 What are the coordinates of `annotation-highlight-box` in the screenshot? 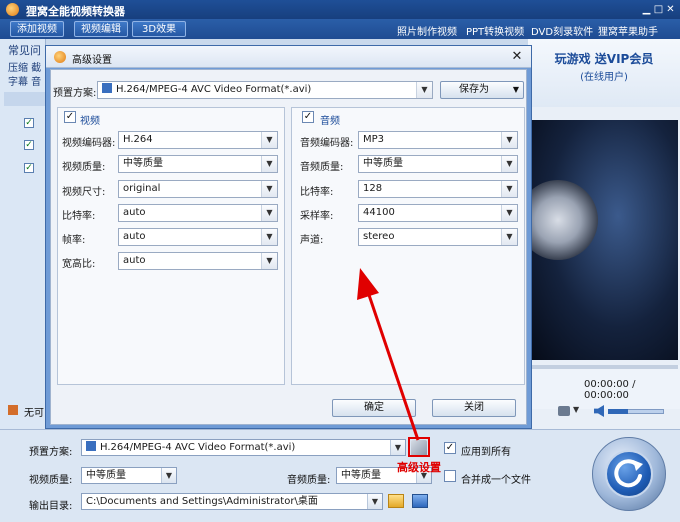 It's located at (419, 447).